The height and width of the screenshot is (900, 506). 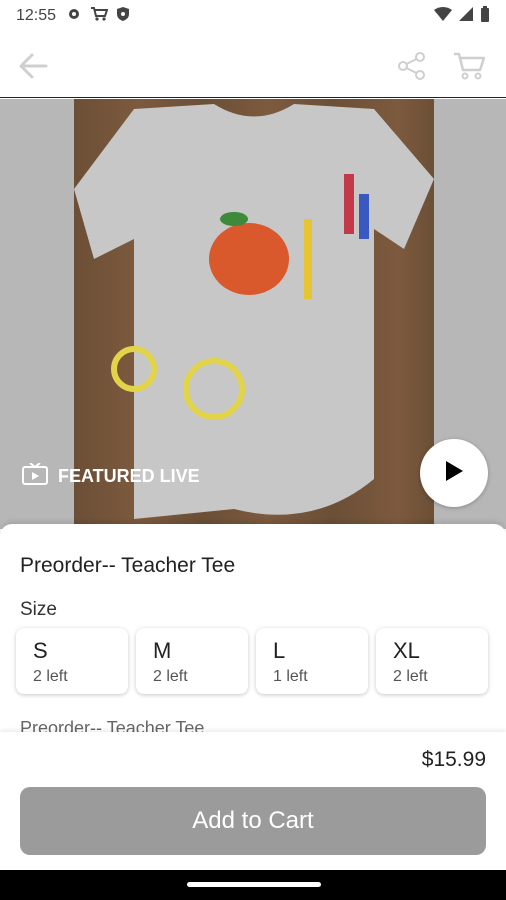 I want to click on wifi-icon, so click(x=443, y=16).